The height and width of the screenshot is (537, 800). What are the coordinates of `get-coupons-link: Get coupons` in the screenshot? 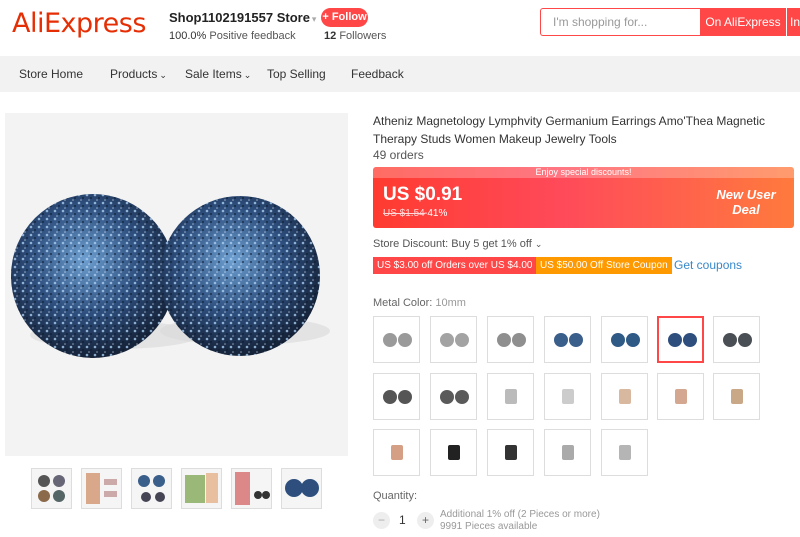 It's located at (708, 265).